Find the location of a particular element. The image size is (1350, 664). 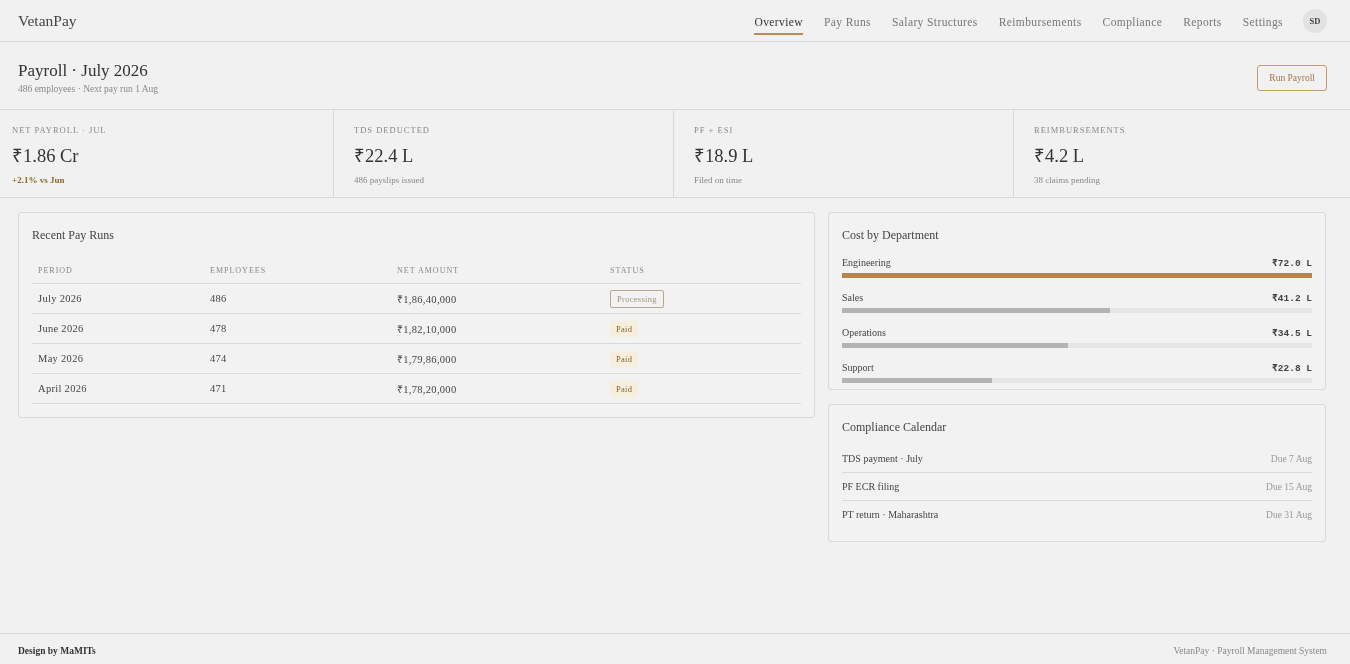

department-name: Operations is located at coordinates (864, 332).